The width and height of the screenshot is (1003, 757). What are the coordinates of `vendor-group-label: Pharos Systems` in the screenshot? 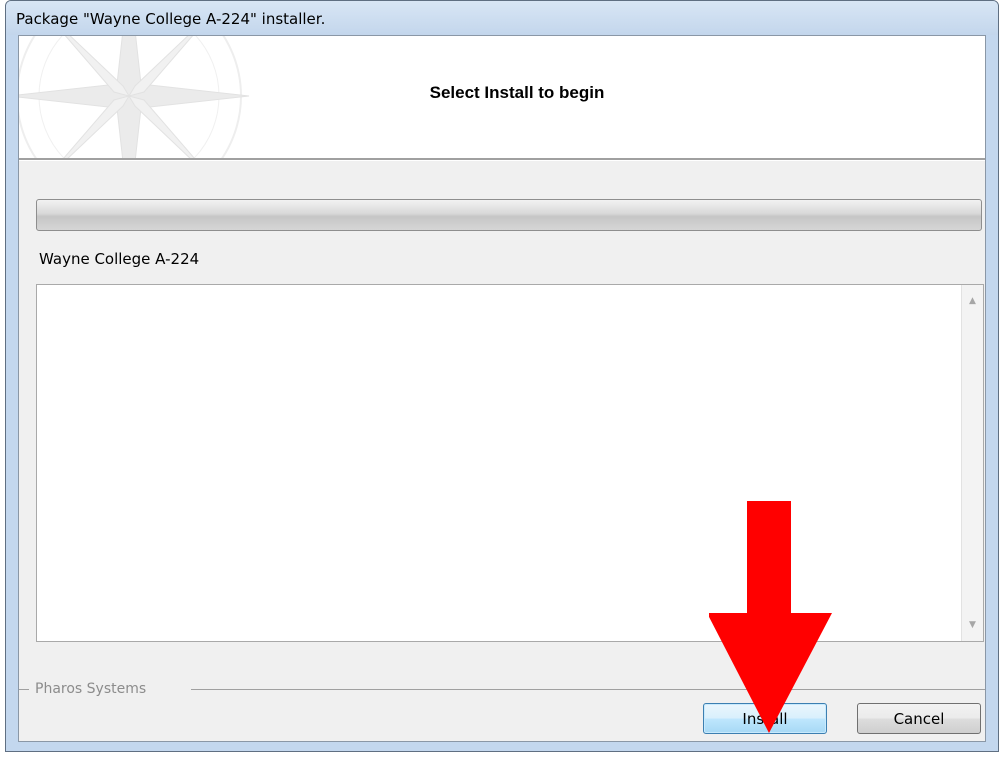 It's located at (91, 689).